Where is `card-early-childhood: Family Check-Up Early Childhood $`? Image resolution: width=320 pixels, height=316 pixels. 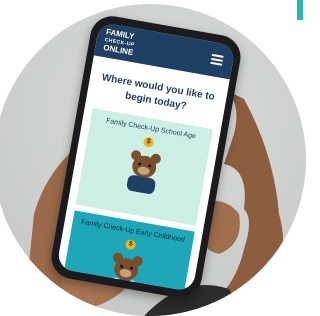 card-early-childhood: Family Check-Up Early Childhood $ is located at coordinates (126, 251).